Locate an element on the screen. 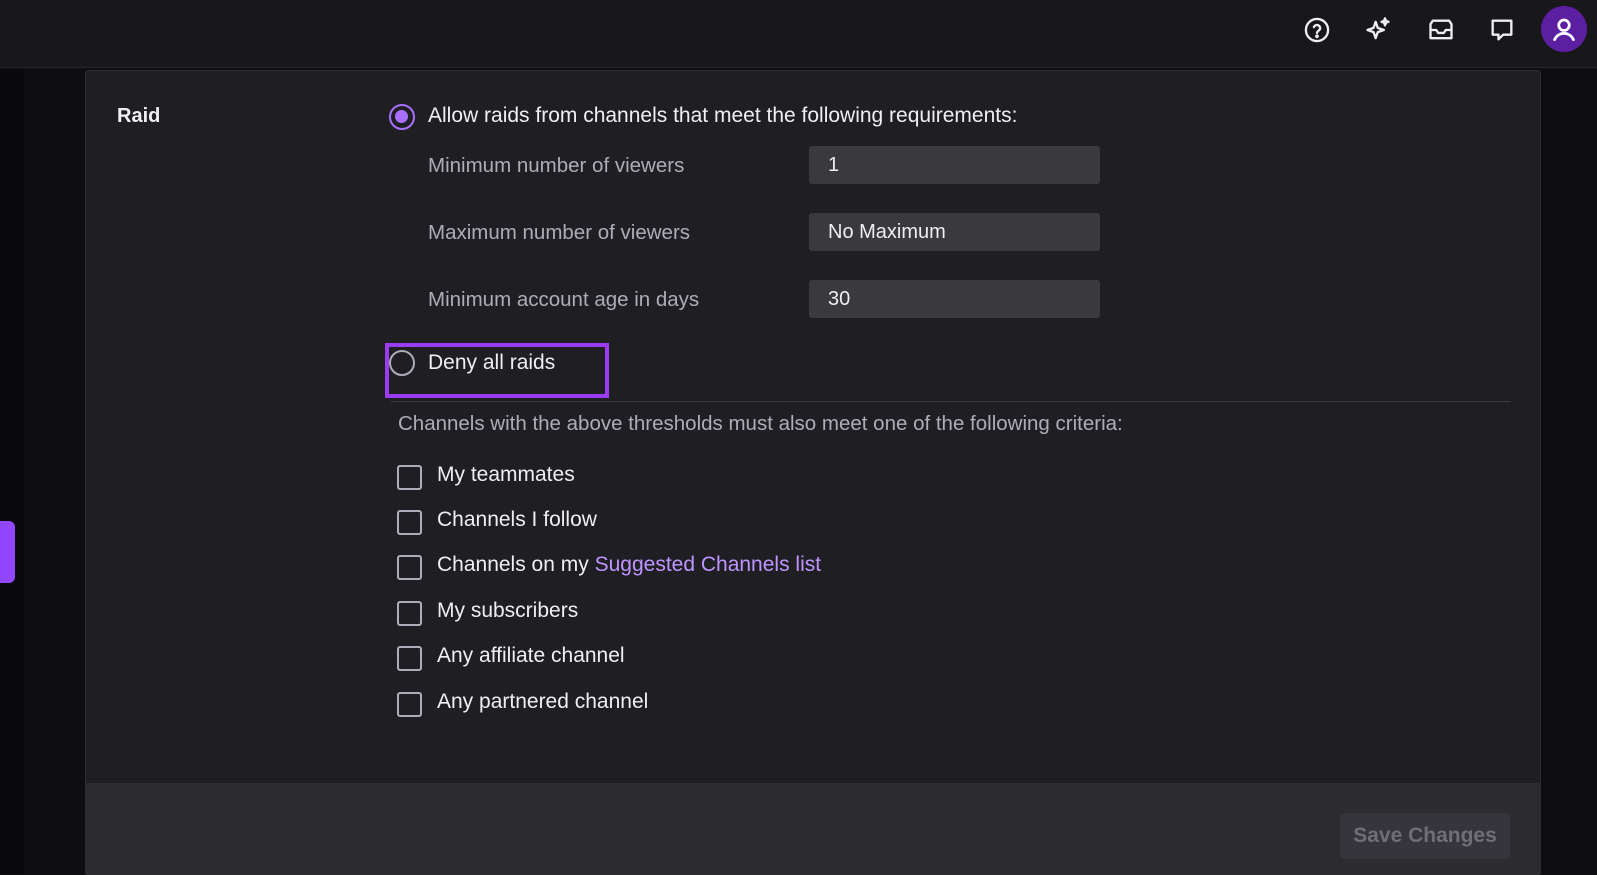 The image size is (1597, 875). min-account-age-label: Minimum account age in days is located at coordinates (564, 299).